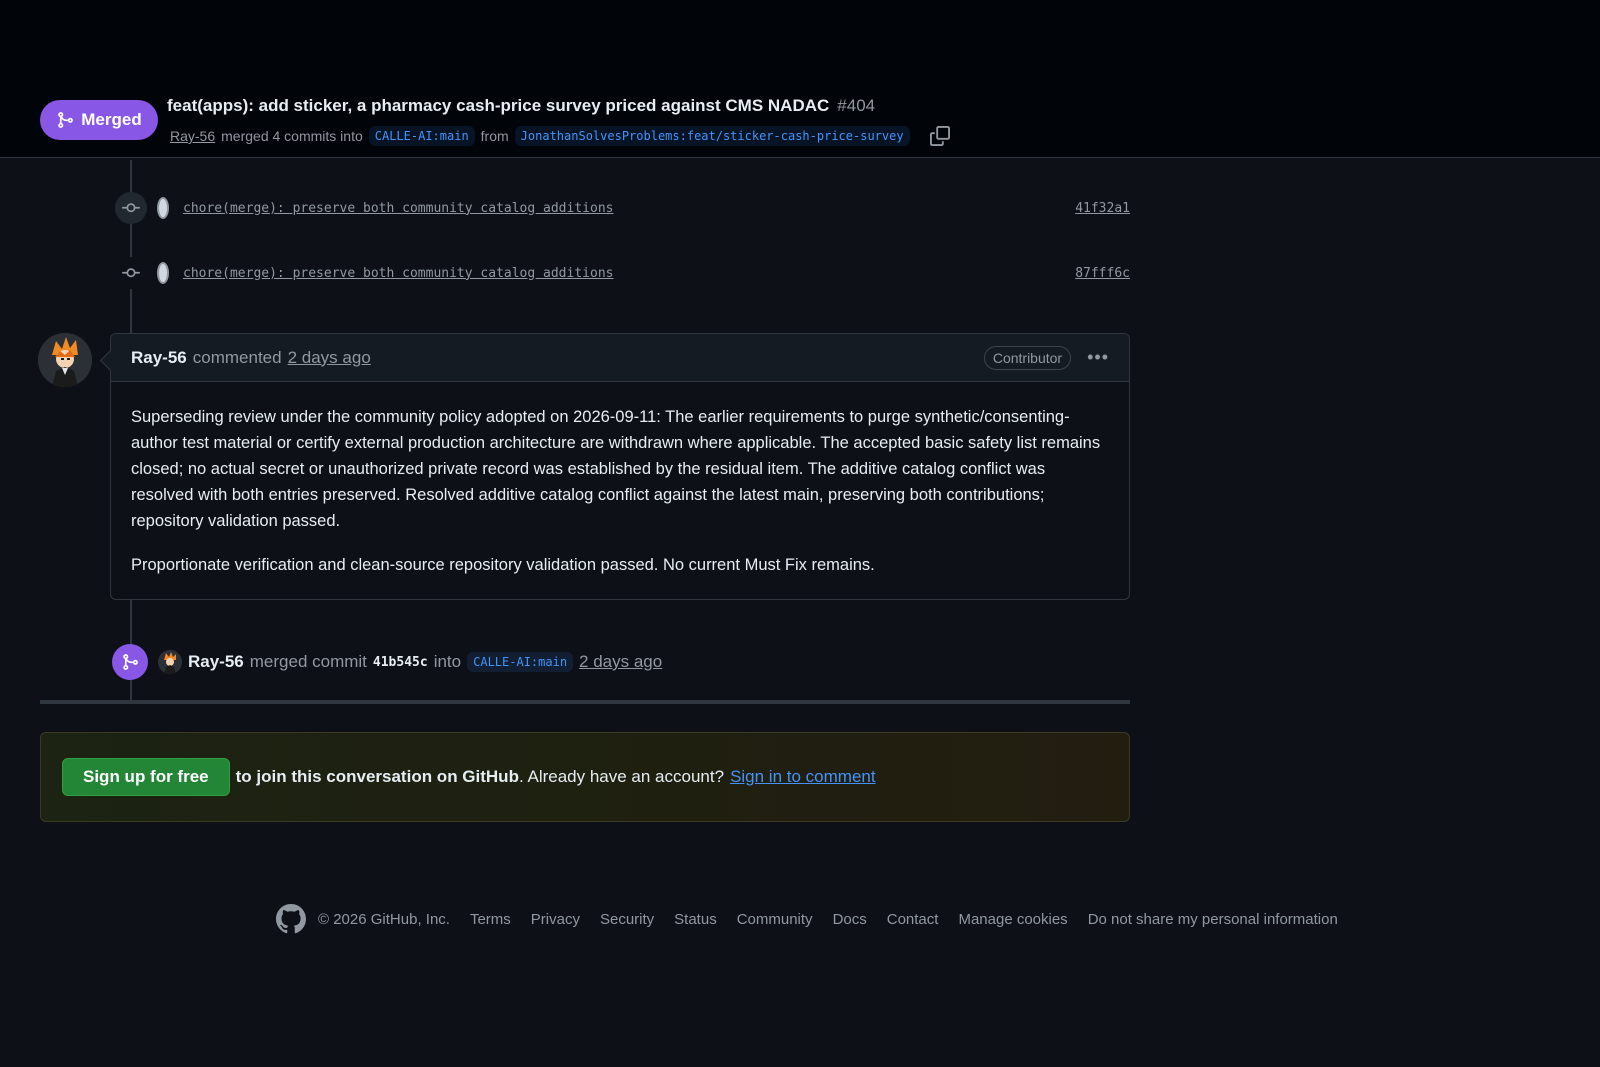 Image resolution: width=1600 pixels, height=1067 pixels. Describe the element at coordinates (621, 776) in the screenshot. I see `signup-rest-text: . Already have an account?` at that location.